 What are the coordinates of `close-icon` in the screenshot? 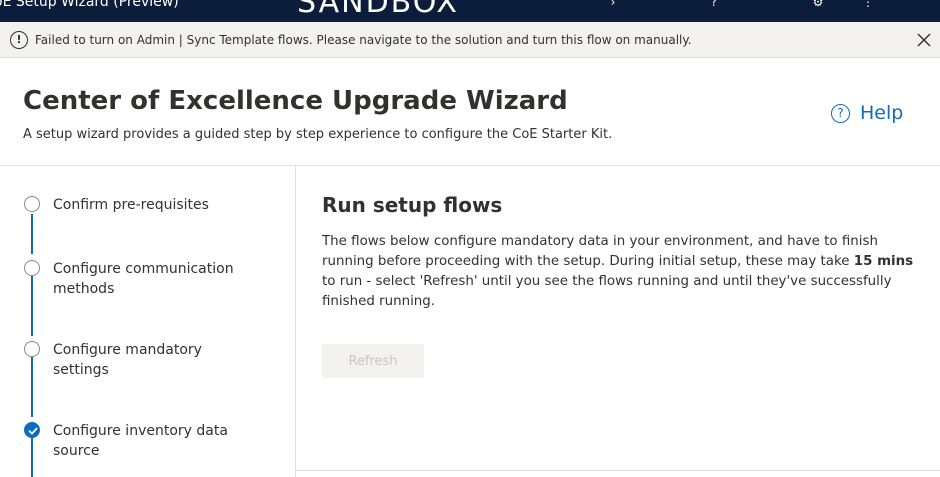 It's located at (924, 40).